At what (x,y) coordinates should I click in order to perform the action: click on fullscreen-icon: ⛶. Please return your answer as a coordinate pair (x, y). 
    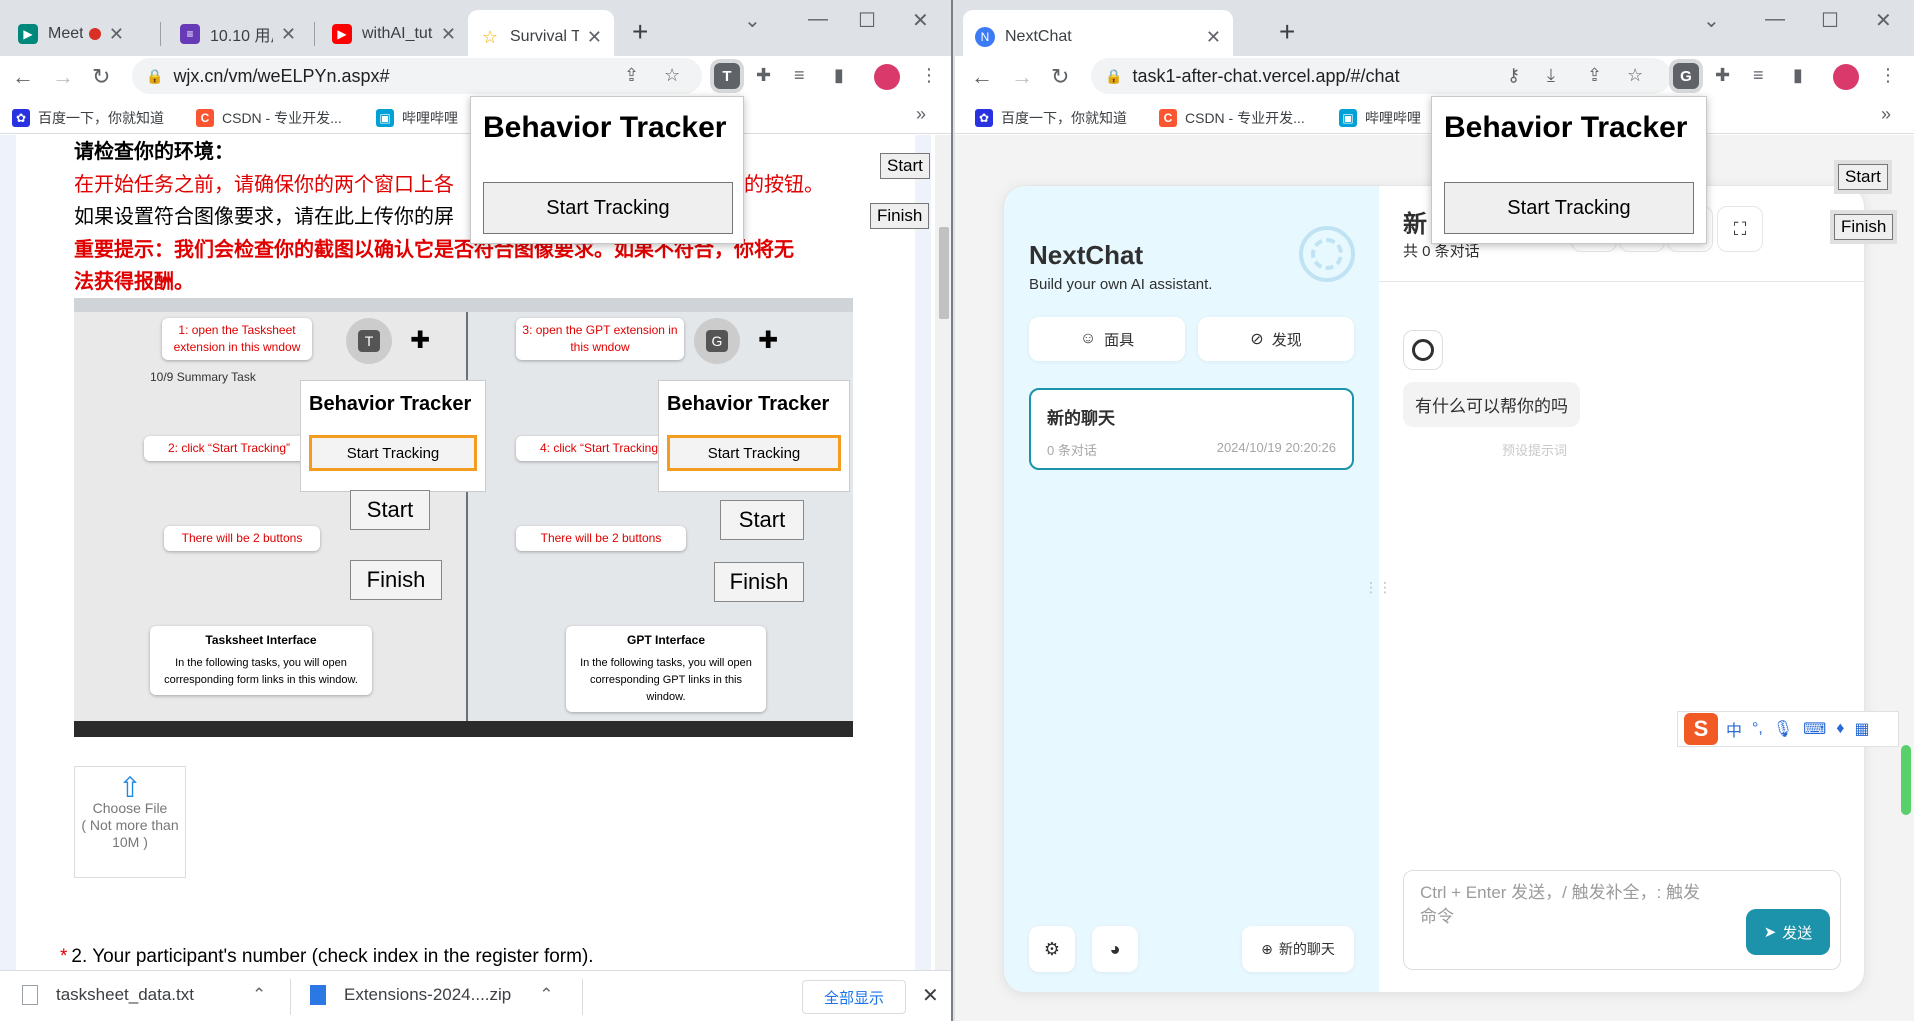
    Looking at the image, I should click on (1740, 229).